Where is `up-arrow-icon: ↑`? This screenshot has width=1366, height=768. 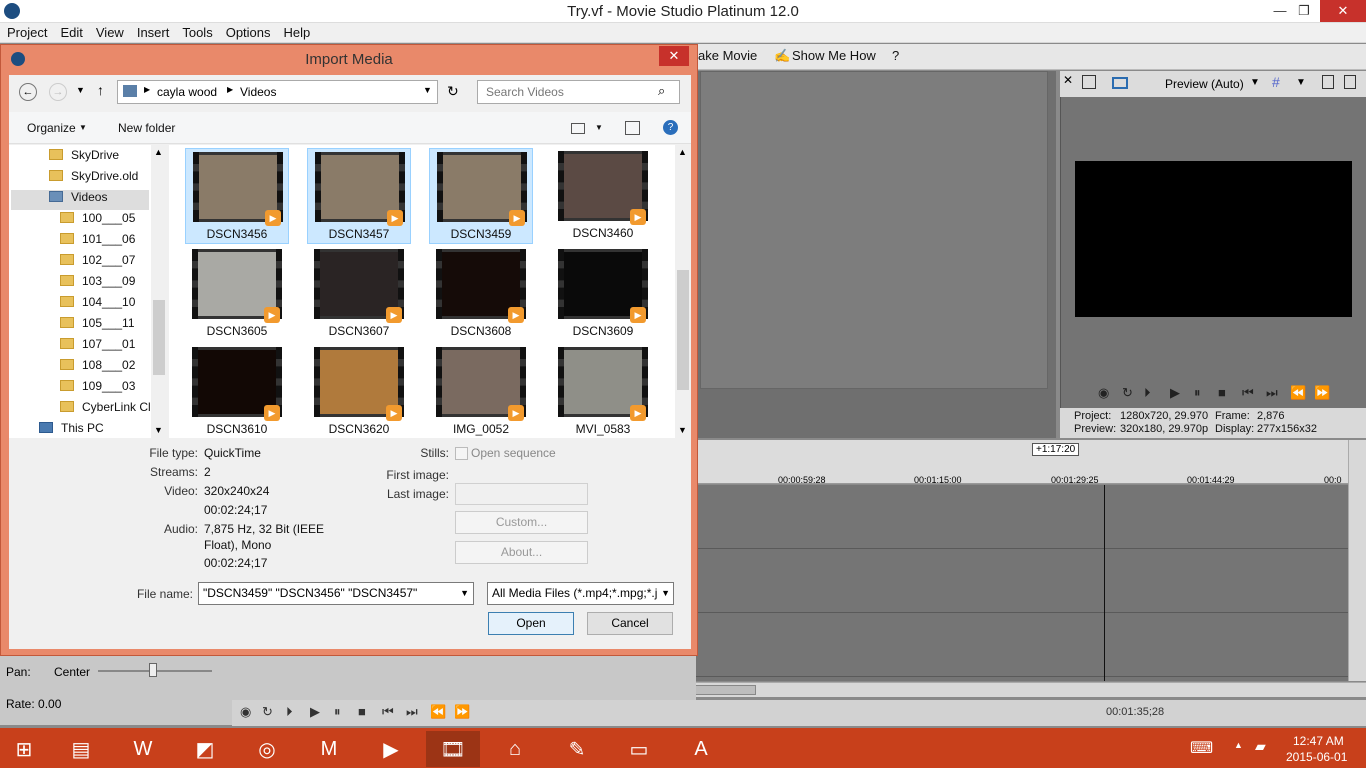
up-arrow-icon: ↑ is located at coordinates (100, 90).